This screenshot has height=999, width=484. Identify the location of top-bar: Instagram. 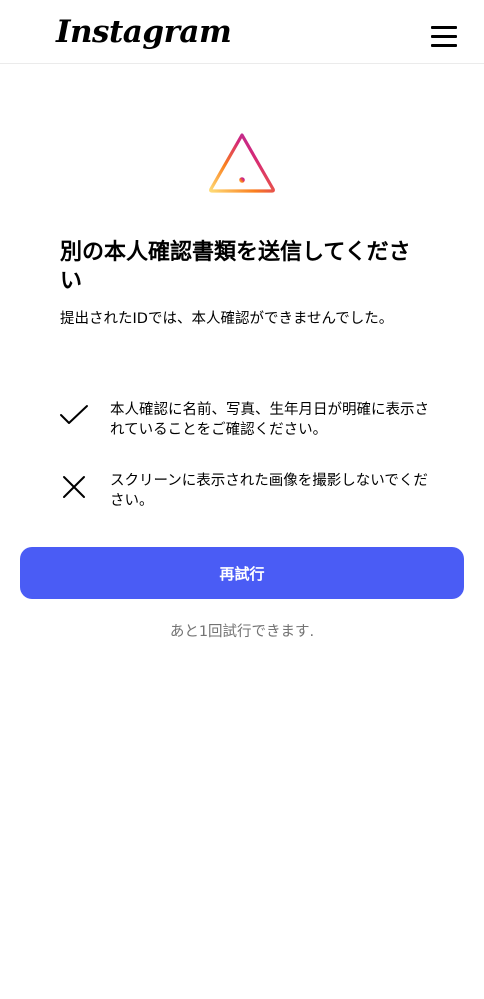
(242, 32).